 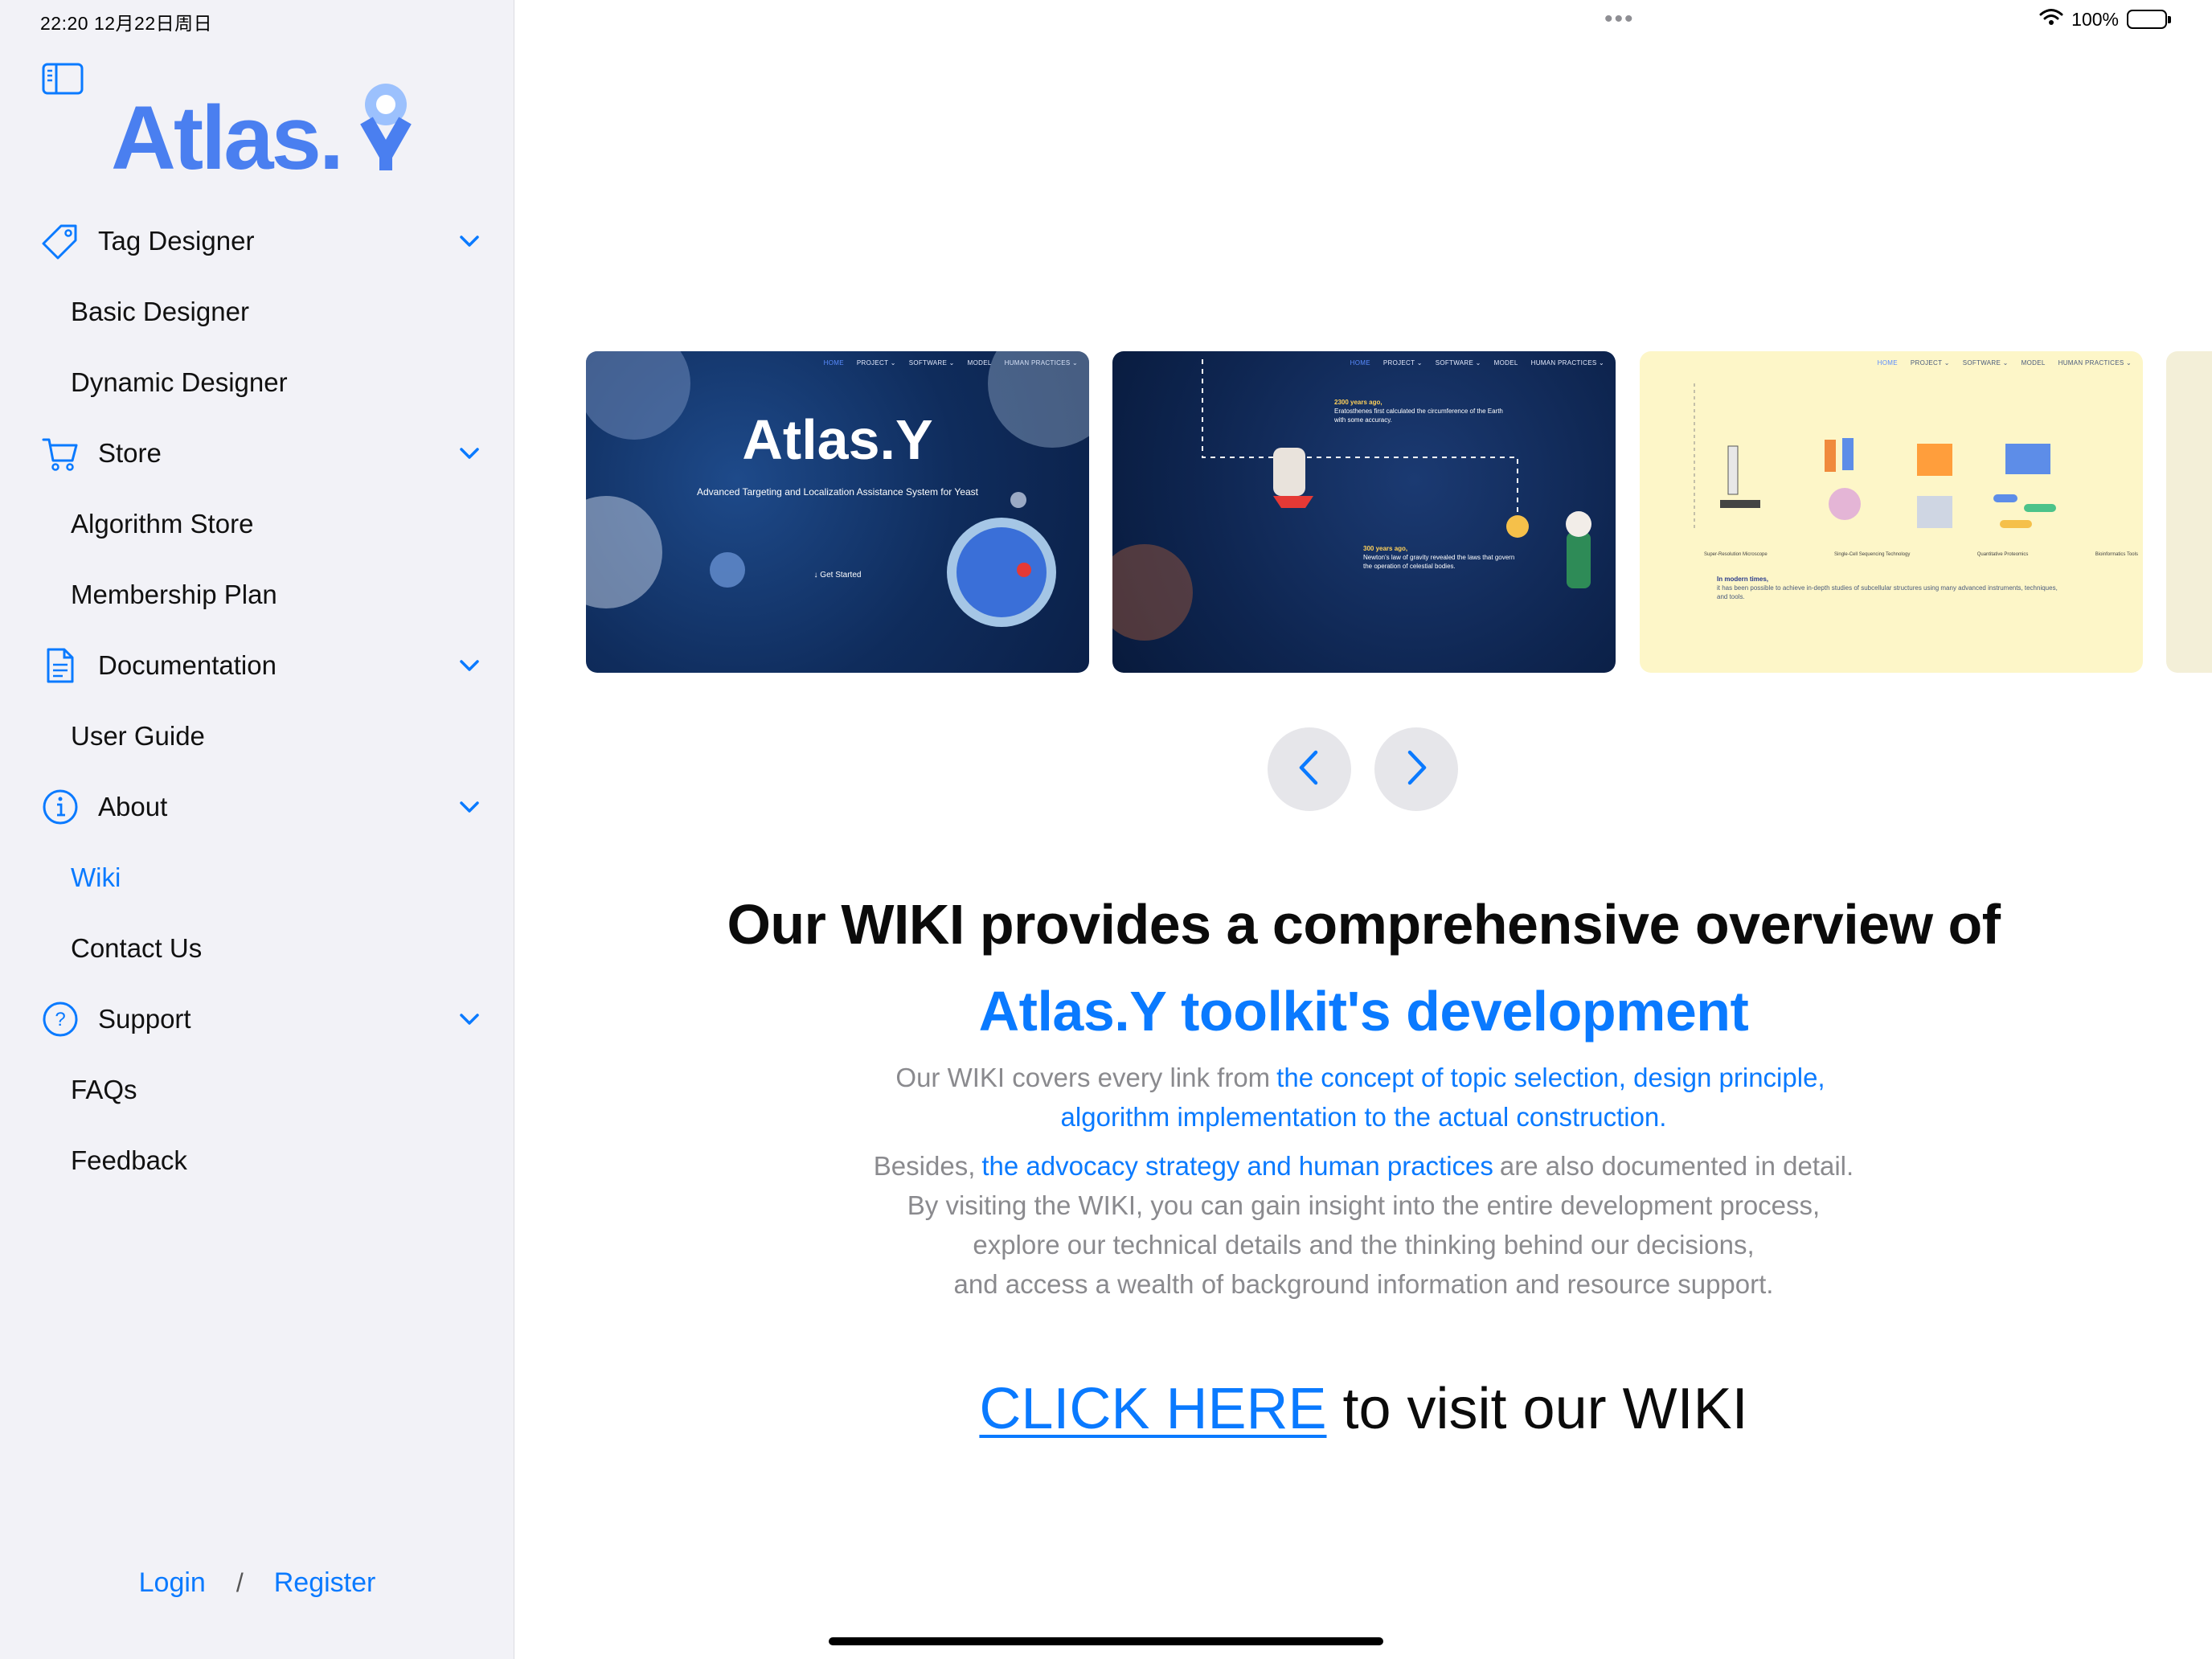 I want to click on status-time: 22:20 12月22日周日, so click(x=127, y=23).